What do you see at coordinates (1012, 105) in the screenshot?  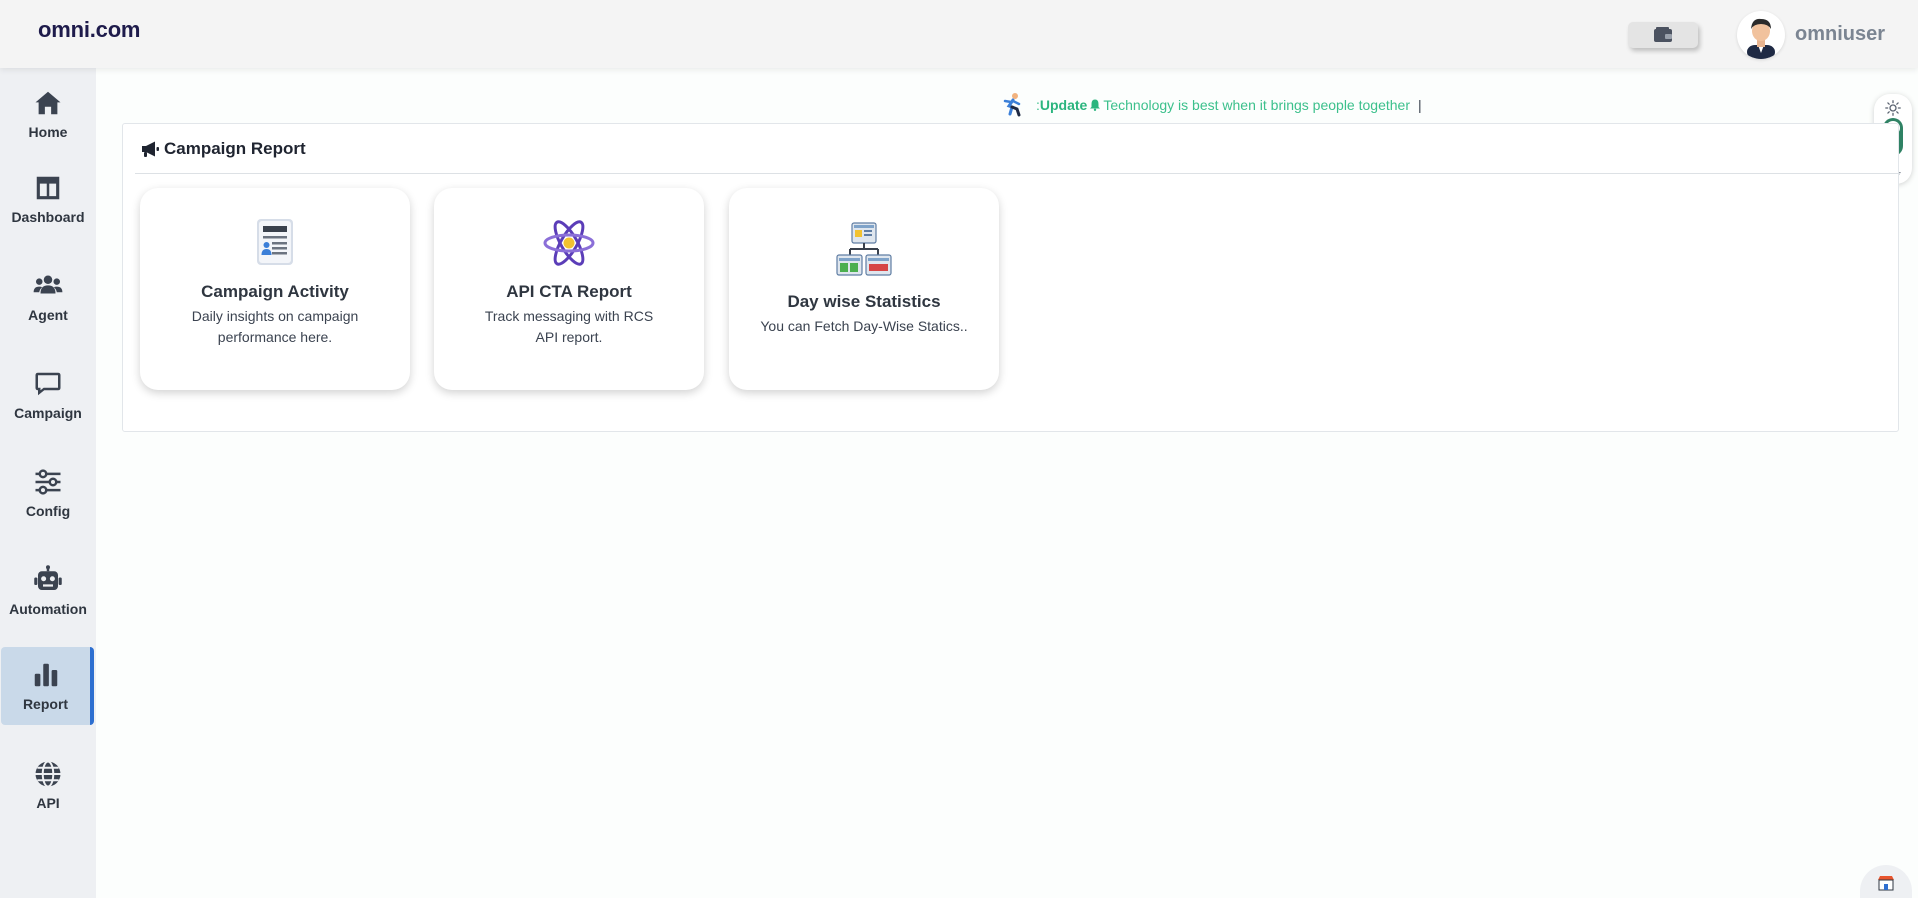 I see `runner-icon` at bounding box center [1012, 105].